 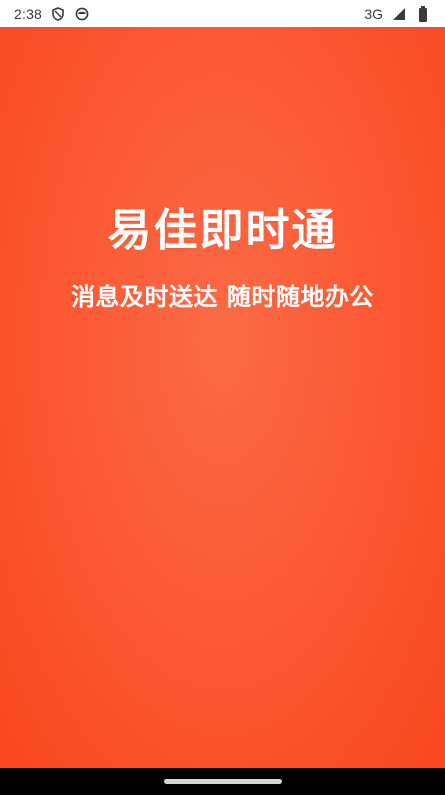 What do you see at coordinates (82, 14) in the screenshot?
I see `face-icon` at bounding box center [82, 14].